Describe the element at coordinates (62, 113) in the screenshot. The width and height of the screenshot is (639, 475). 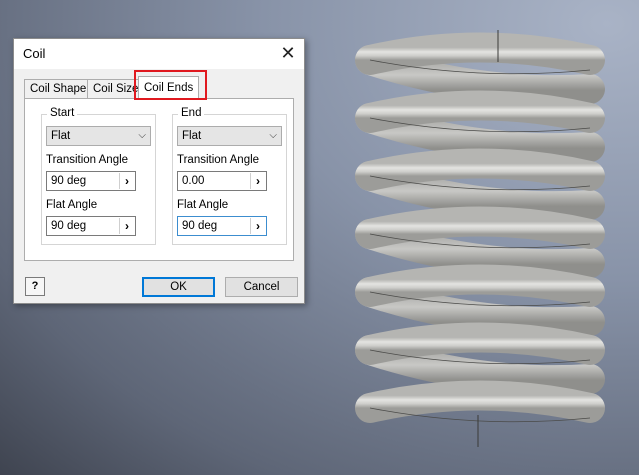
I see `start-group-label: Start` at that location.